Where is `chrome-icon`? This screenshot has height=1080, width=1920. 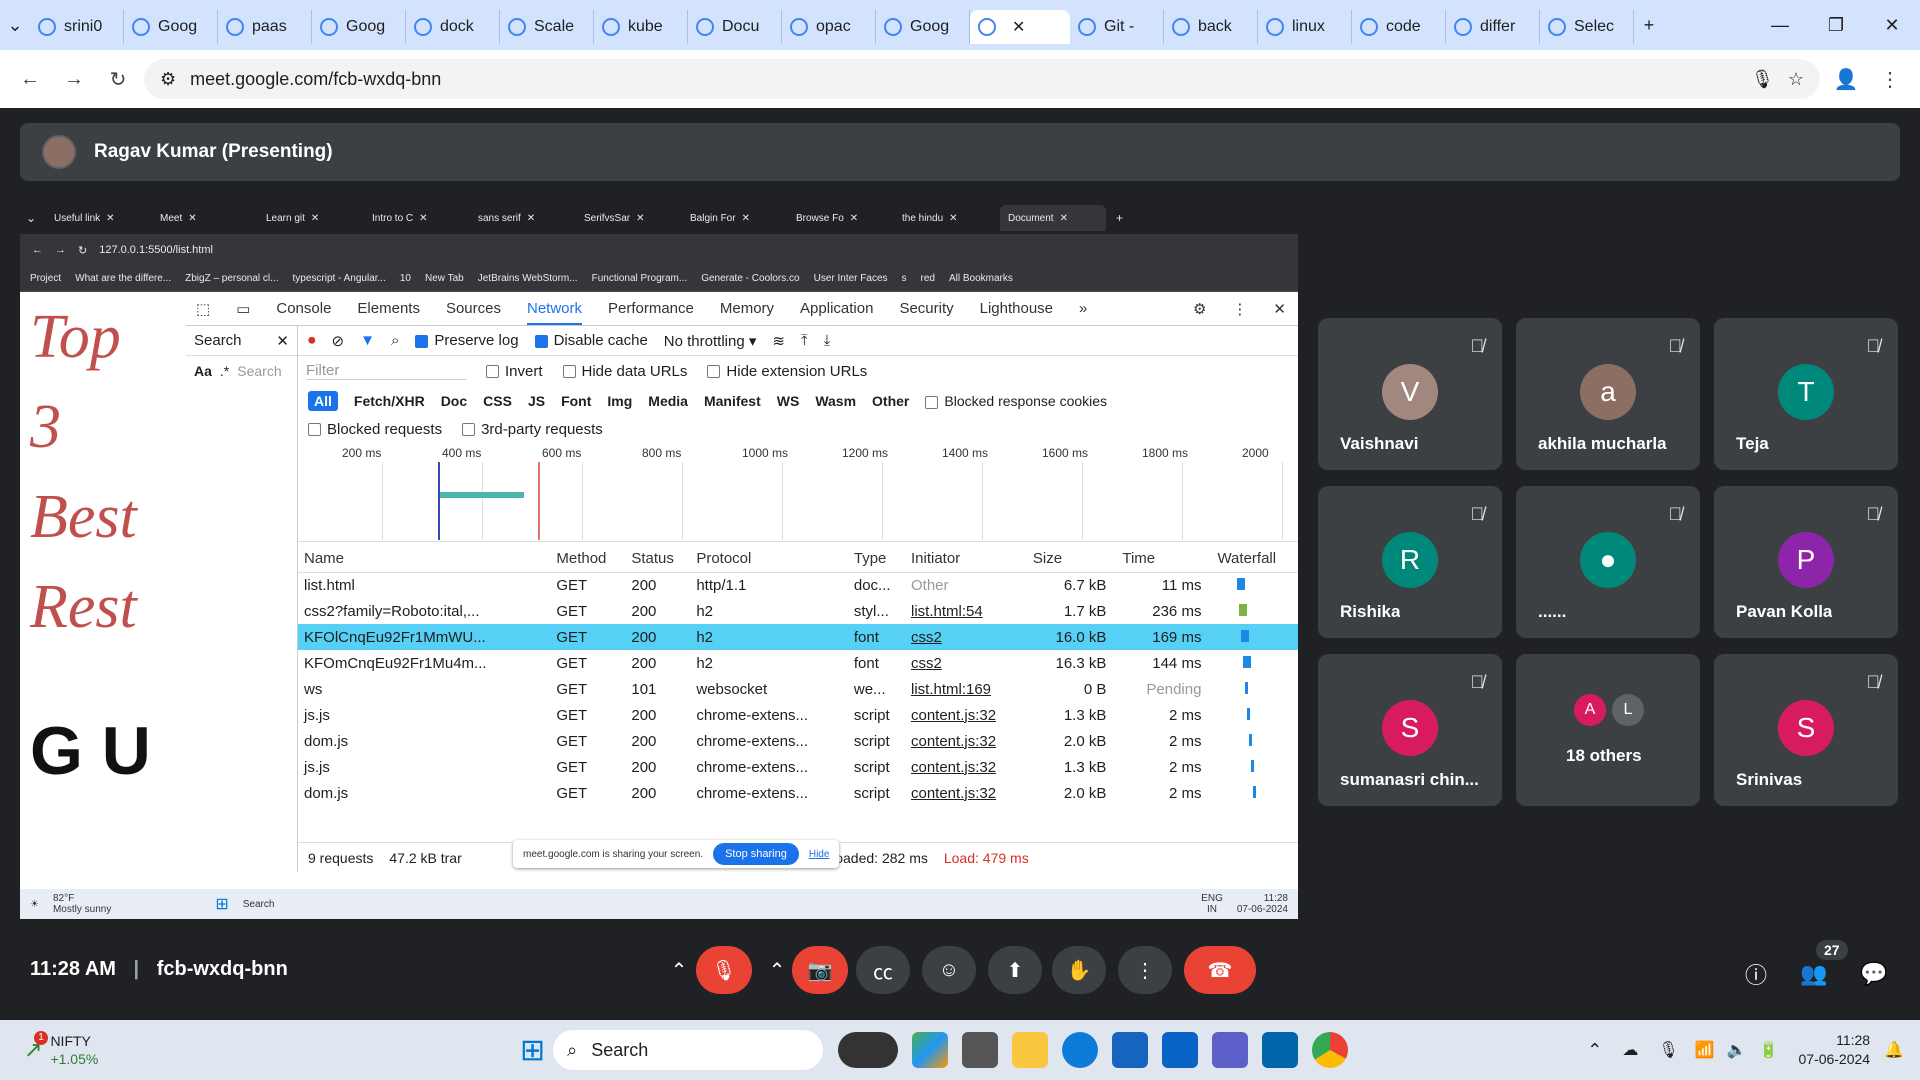 chrome-icon is located at coordinates (1330, 1050).